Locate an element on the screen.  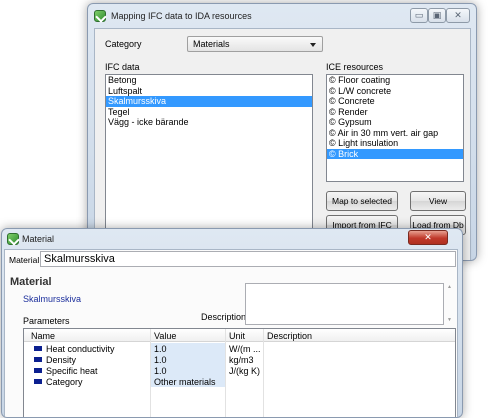
row-unit: J/(kg K) is located at coordinates (245, 371).